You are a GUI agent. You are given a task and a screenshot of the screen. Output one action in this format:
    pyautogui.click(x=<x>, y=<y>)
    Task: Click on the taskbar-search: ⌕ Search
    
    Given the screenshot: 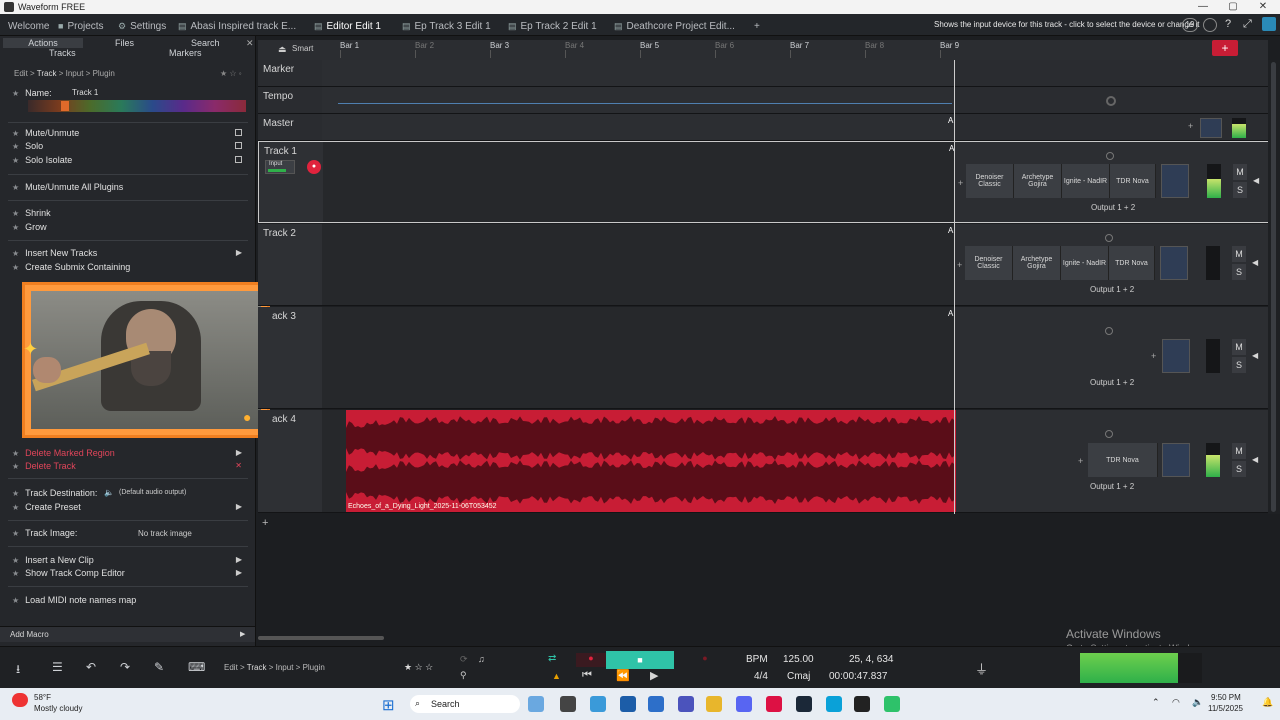 What is the action you would take?
    pyautogui.click(x=465, y=704)
    